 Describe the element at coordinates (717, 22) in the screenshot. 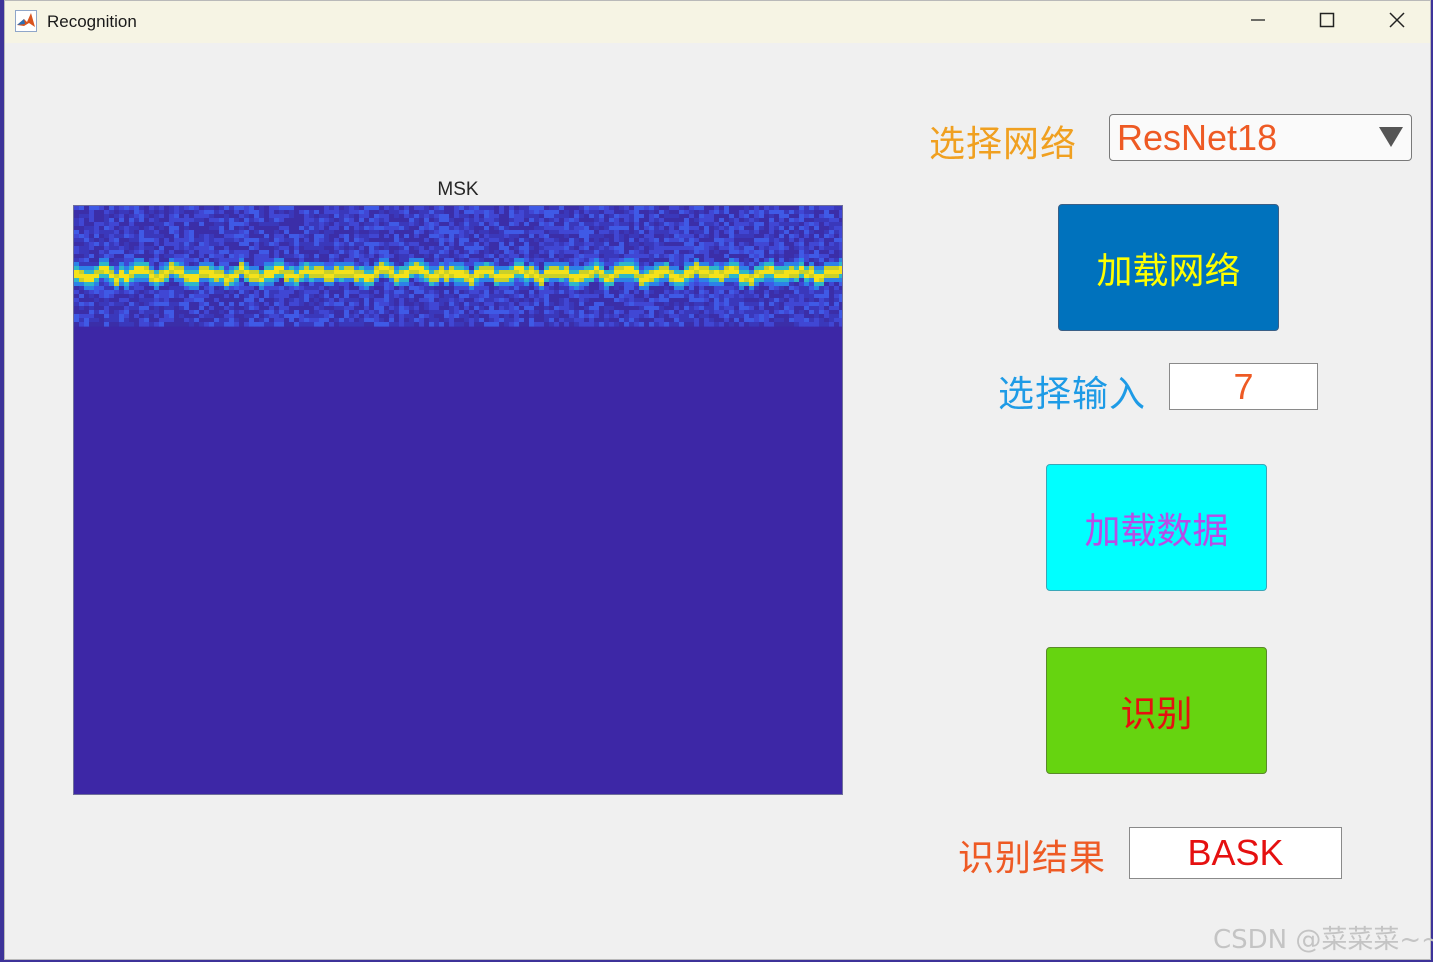

I see `title-bar: Recognition` at that location.